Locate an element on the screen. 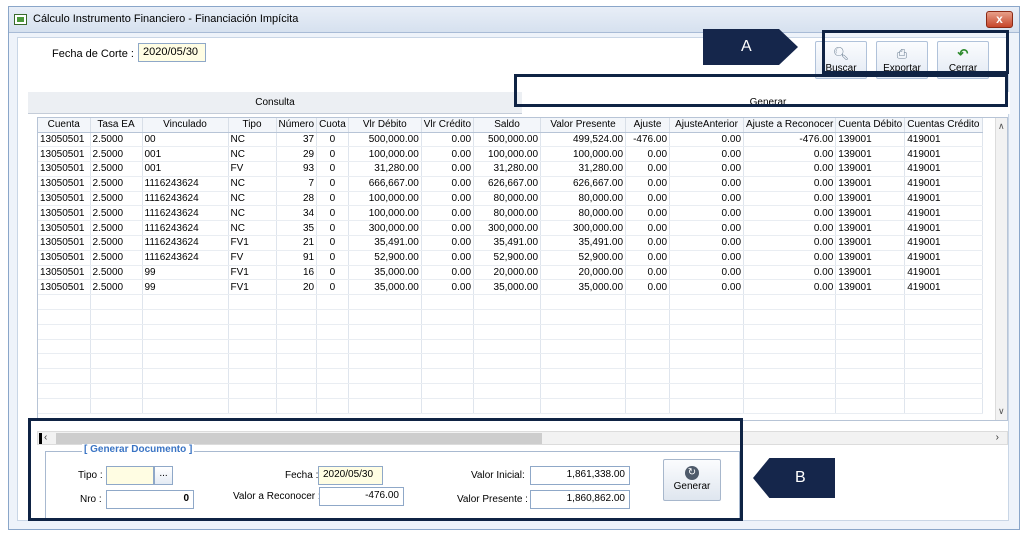 The width and height of the screenshot is (1029, 537). empty-row is located at coordinates (510, 302).